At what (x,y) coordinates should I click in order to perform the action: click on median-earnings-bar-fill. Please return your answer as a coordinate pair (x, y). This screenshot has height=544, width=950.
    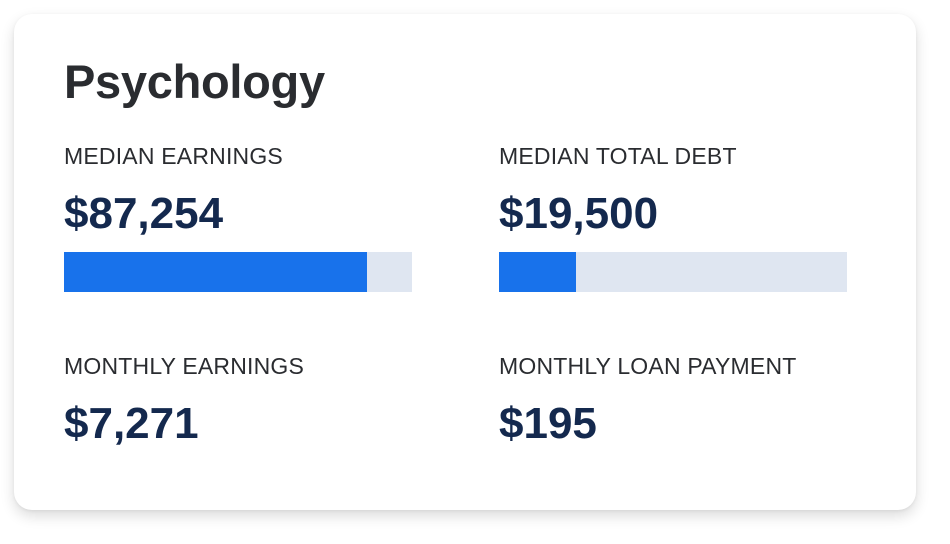
    Looking at the image, I should click on (215, 272).